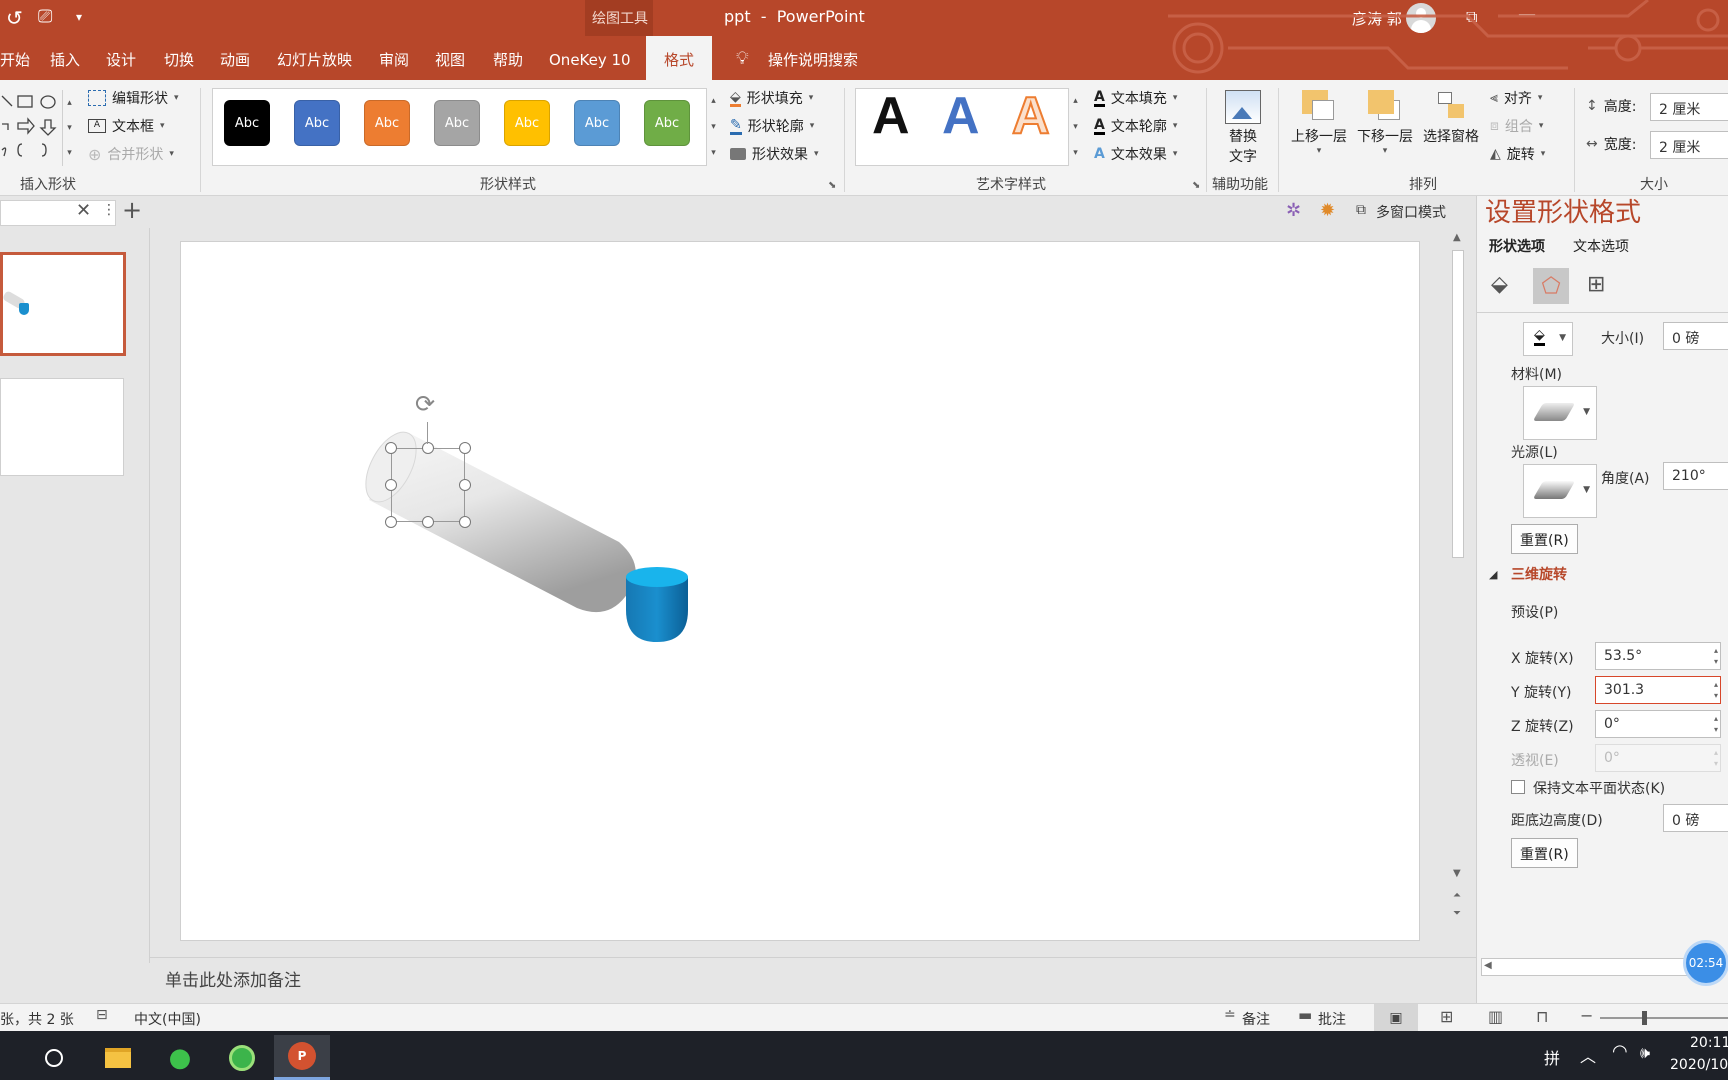 The height and width of the screenshot is (1080, 1728). What do you see at coordinates (79, 17) in the screenshot?
I see `customize-qat-icon: ▾` at bounding box center [79, 17].